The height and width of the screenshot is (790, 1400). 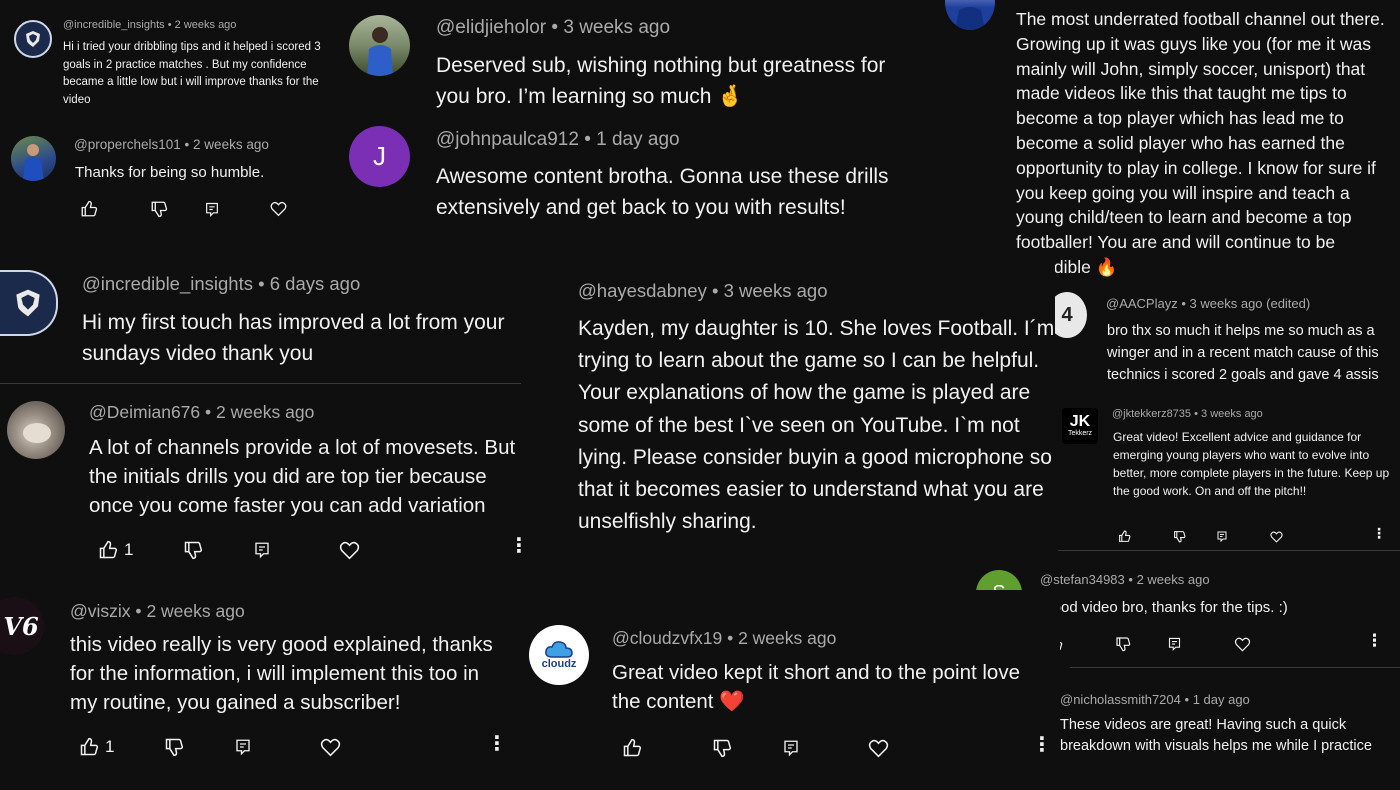 I want to click on comment-meta: @stefan34983 • 2 weeks ago, so click(x=1125, y=579).